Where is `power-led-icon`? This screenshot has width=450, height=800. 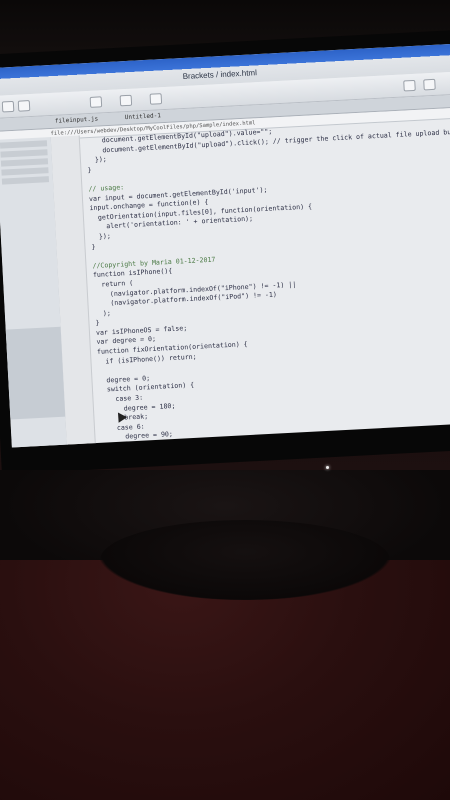
power-led-icon is located at coordinates (327, 467).